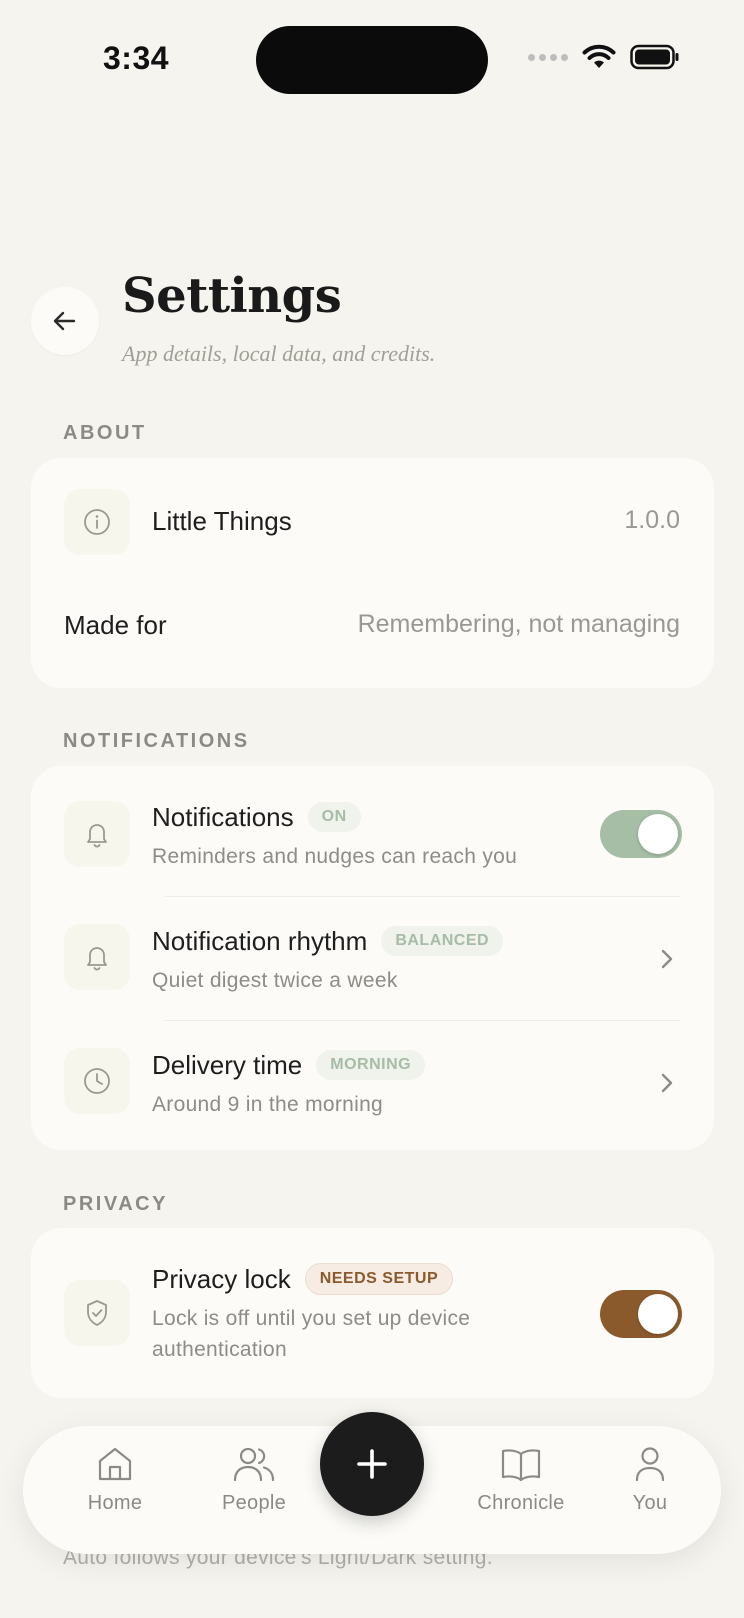  What do you see at coordinates (335, 856) in the screenshot?
I see `notifications-subtitle: Reminders and nudges can reach you` at bounding box center [335, 856].